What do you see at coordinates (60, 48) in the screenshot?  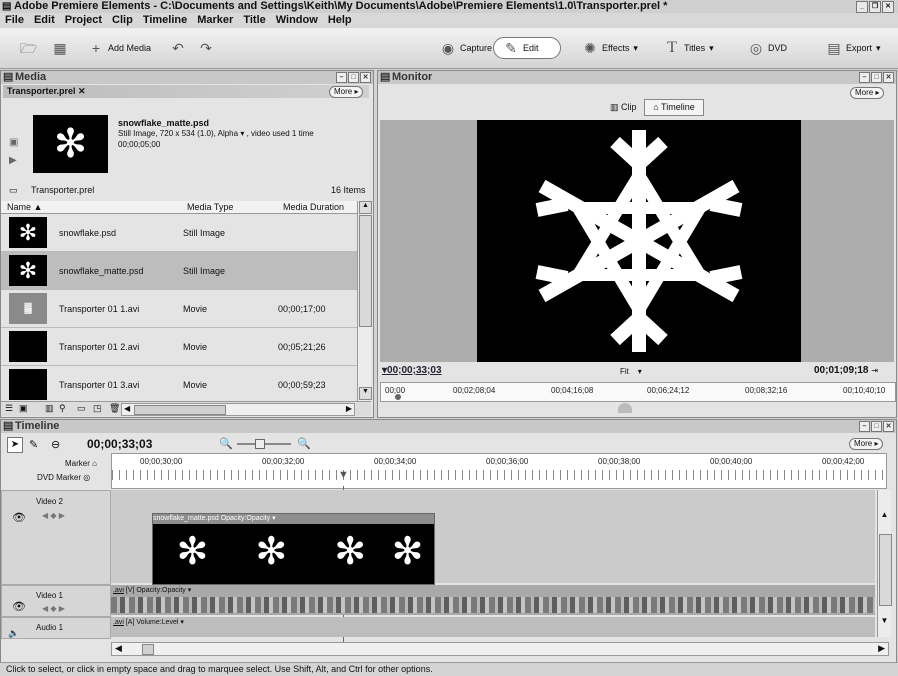 I see `save-icon: ▦` at bounding box center [60, 48].